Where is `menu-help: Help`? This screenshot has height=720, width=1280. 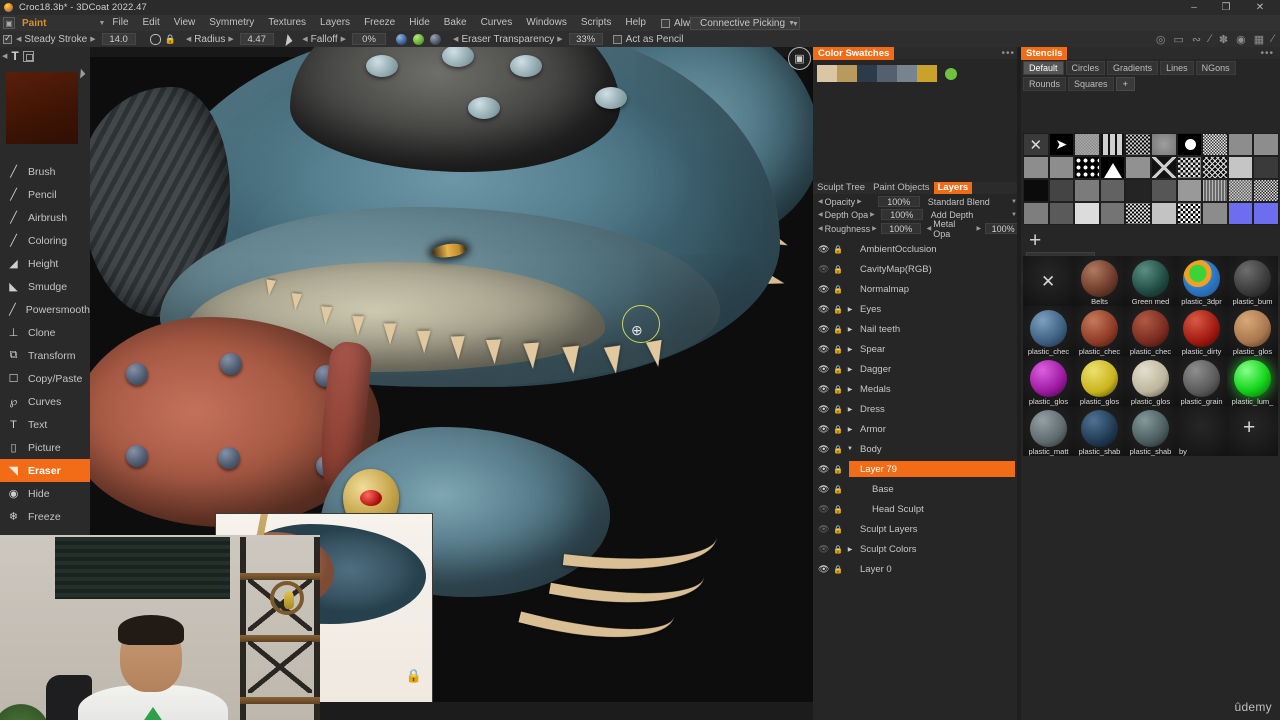
menu-help: Help is located at coordinates (635, 23).